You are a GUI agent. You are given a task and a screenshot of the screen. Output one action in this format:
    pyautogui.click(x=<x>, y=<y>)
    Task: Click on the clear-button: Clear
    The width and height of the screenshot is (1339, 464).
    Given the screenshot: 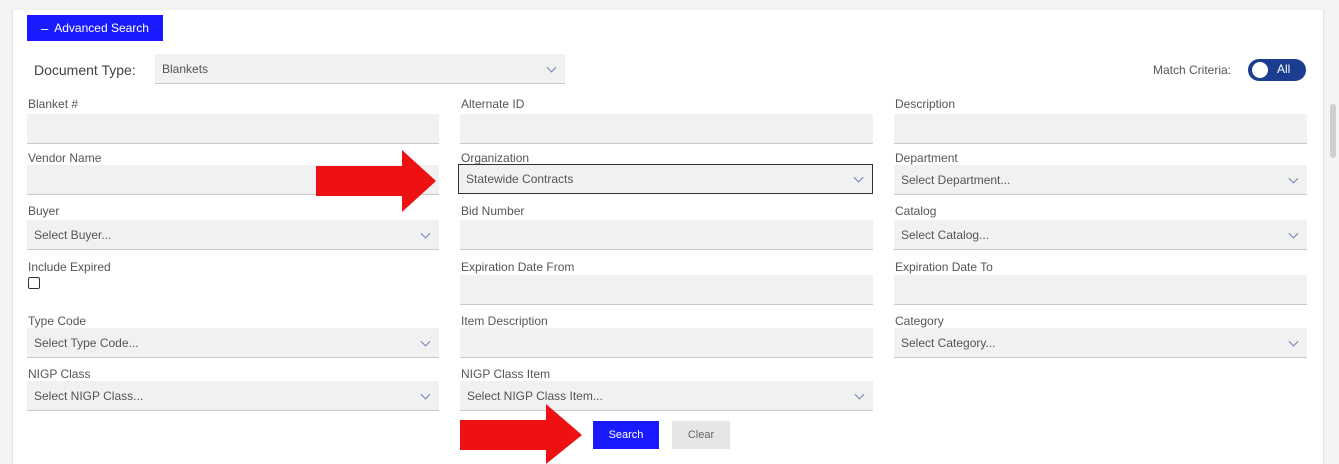 What is the action you would take?
    pyautogui.click(x=701, y=435)
    